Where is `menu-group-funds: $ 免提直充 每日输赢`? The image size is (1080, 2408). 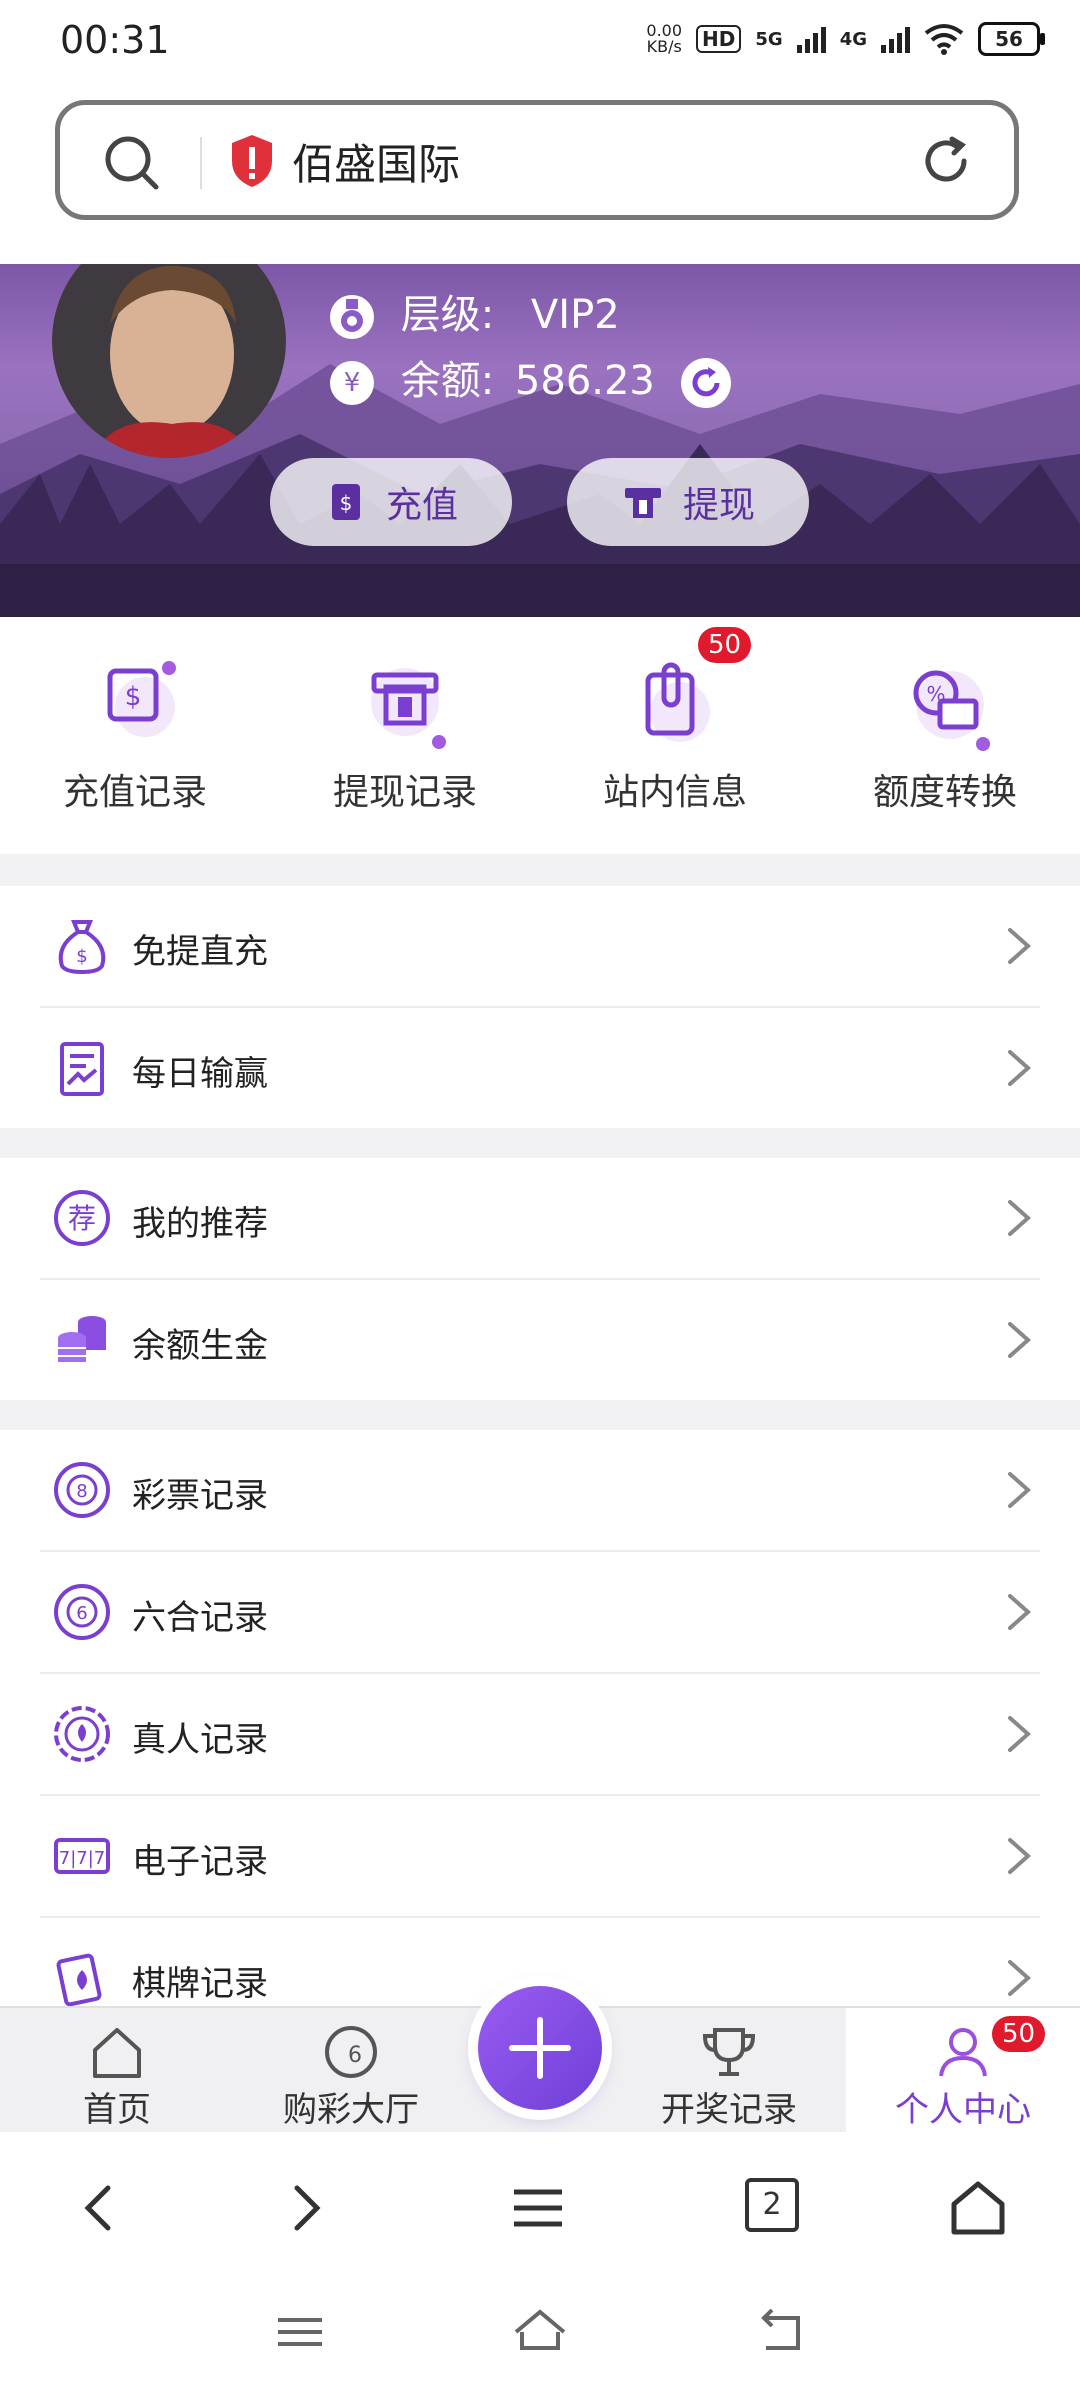
menu-group-funds: $ 免提直充 每日输赢 is located at coordinates (540, 1007).